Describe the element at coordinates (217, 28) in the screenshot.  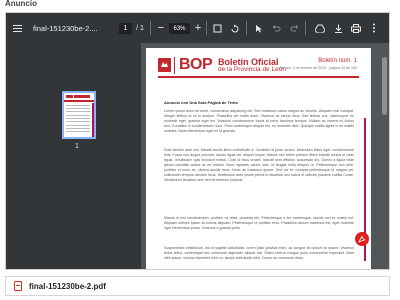
I see `fit-page-icon` at that location.